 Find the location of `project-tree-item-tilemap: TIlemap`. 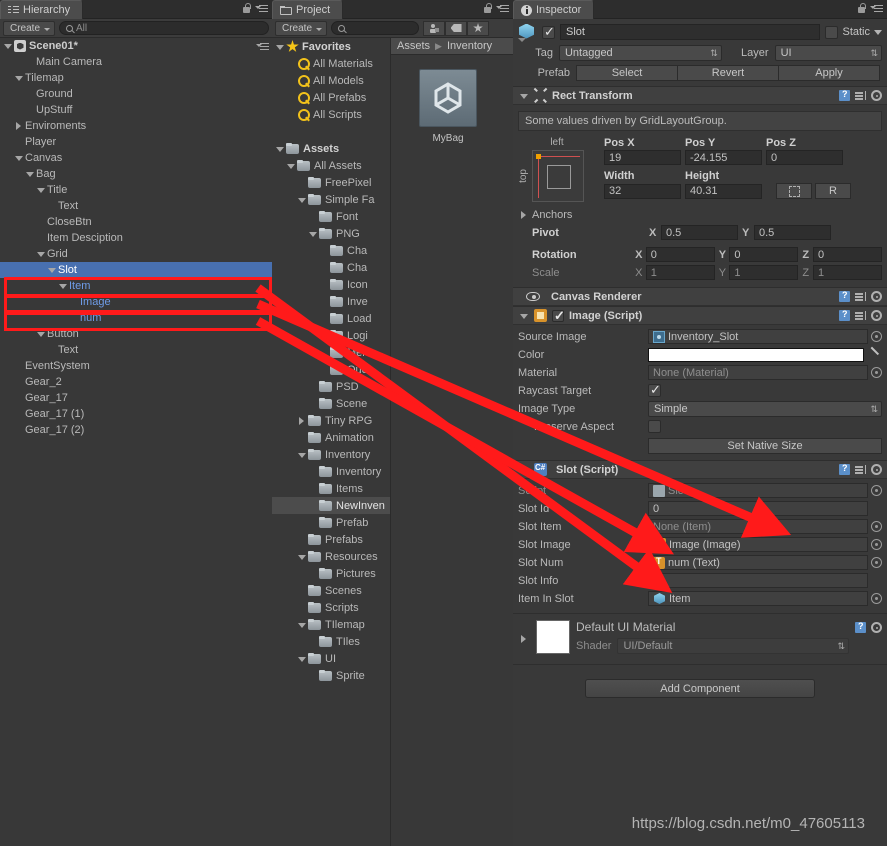

project-tree-item-tilemap: TIlemap is located at coordinates (331, 624).